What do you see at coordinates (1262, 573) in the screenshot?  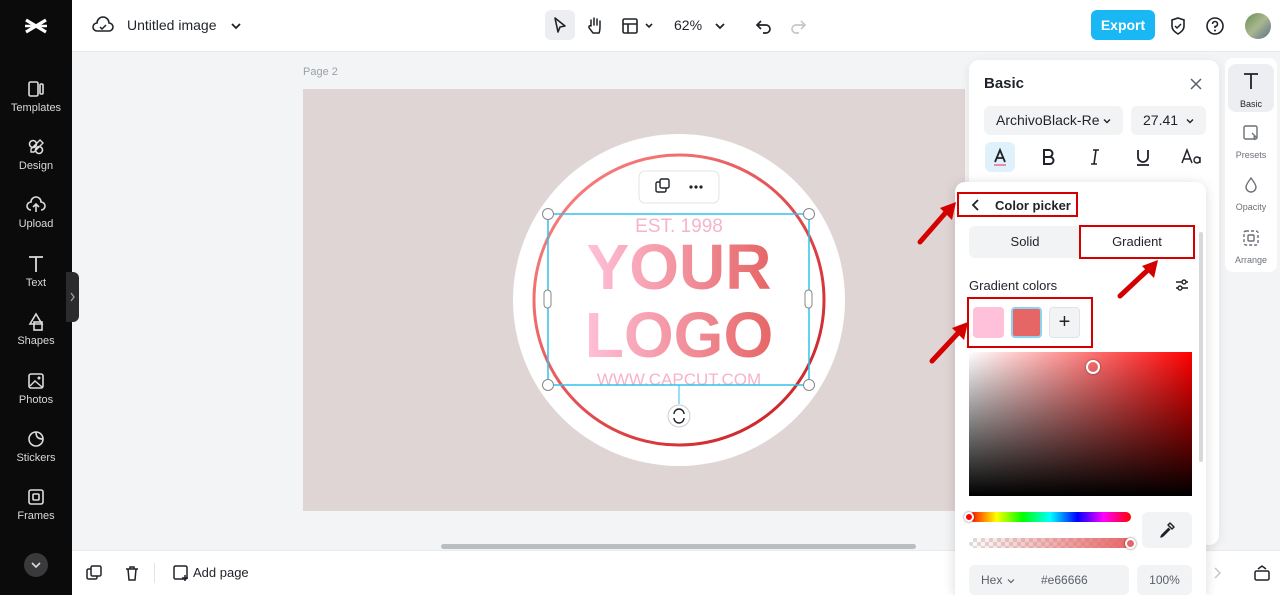 I see `page-panel-icon` at bounding box center [1262, 573].